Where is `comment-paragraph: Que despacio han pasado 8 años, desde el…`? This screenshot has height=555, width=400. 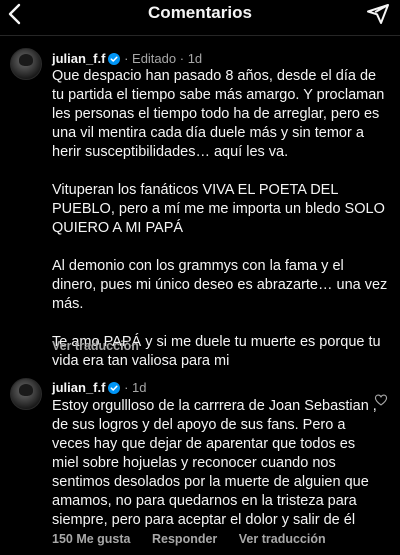 comment-paragraph: Que despacio han pasado 8 años, desde el… is located at coordinates (218, 114).